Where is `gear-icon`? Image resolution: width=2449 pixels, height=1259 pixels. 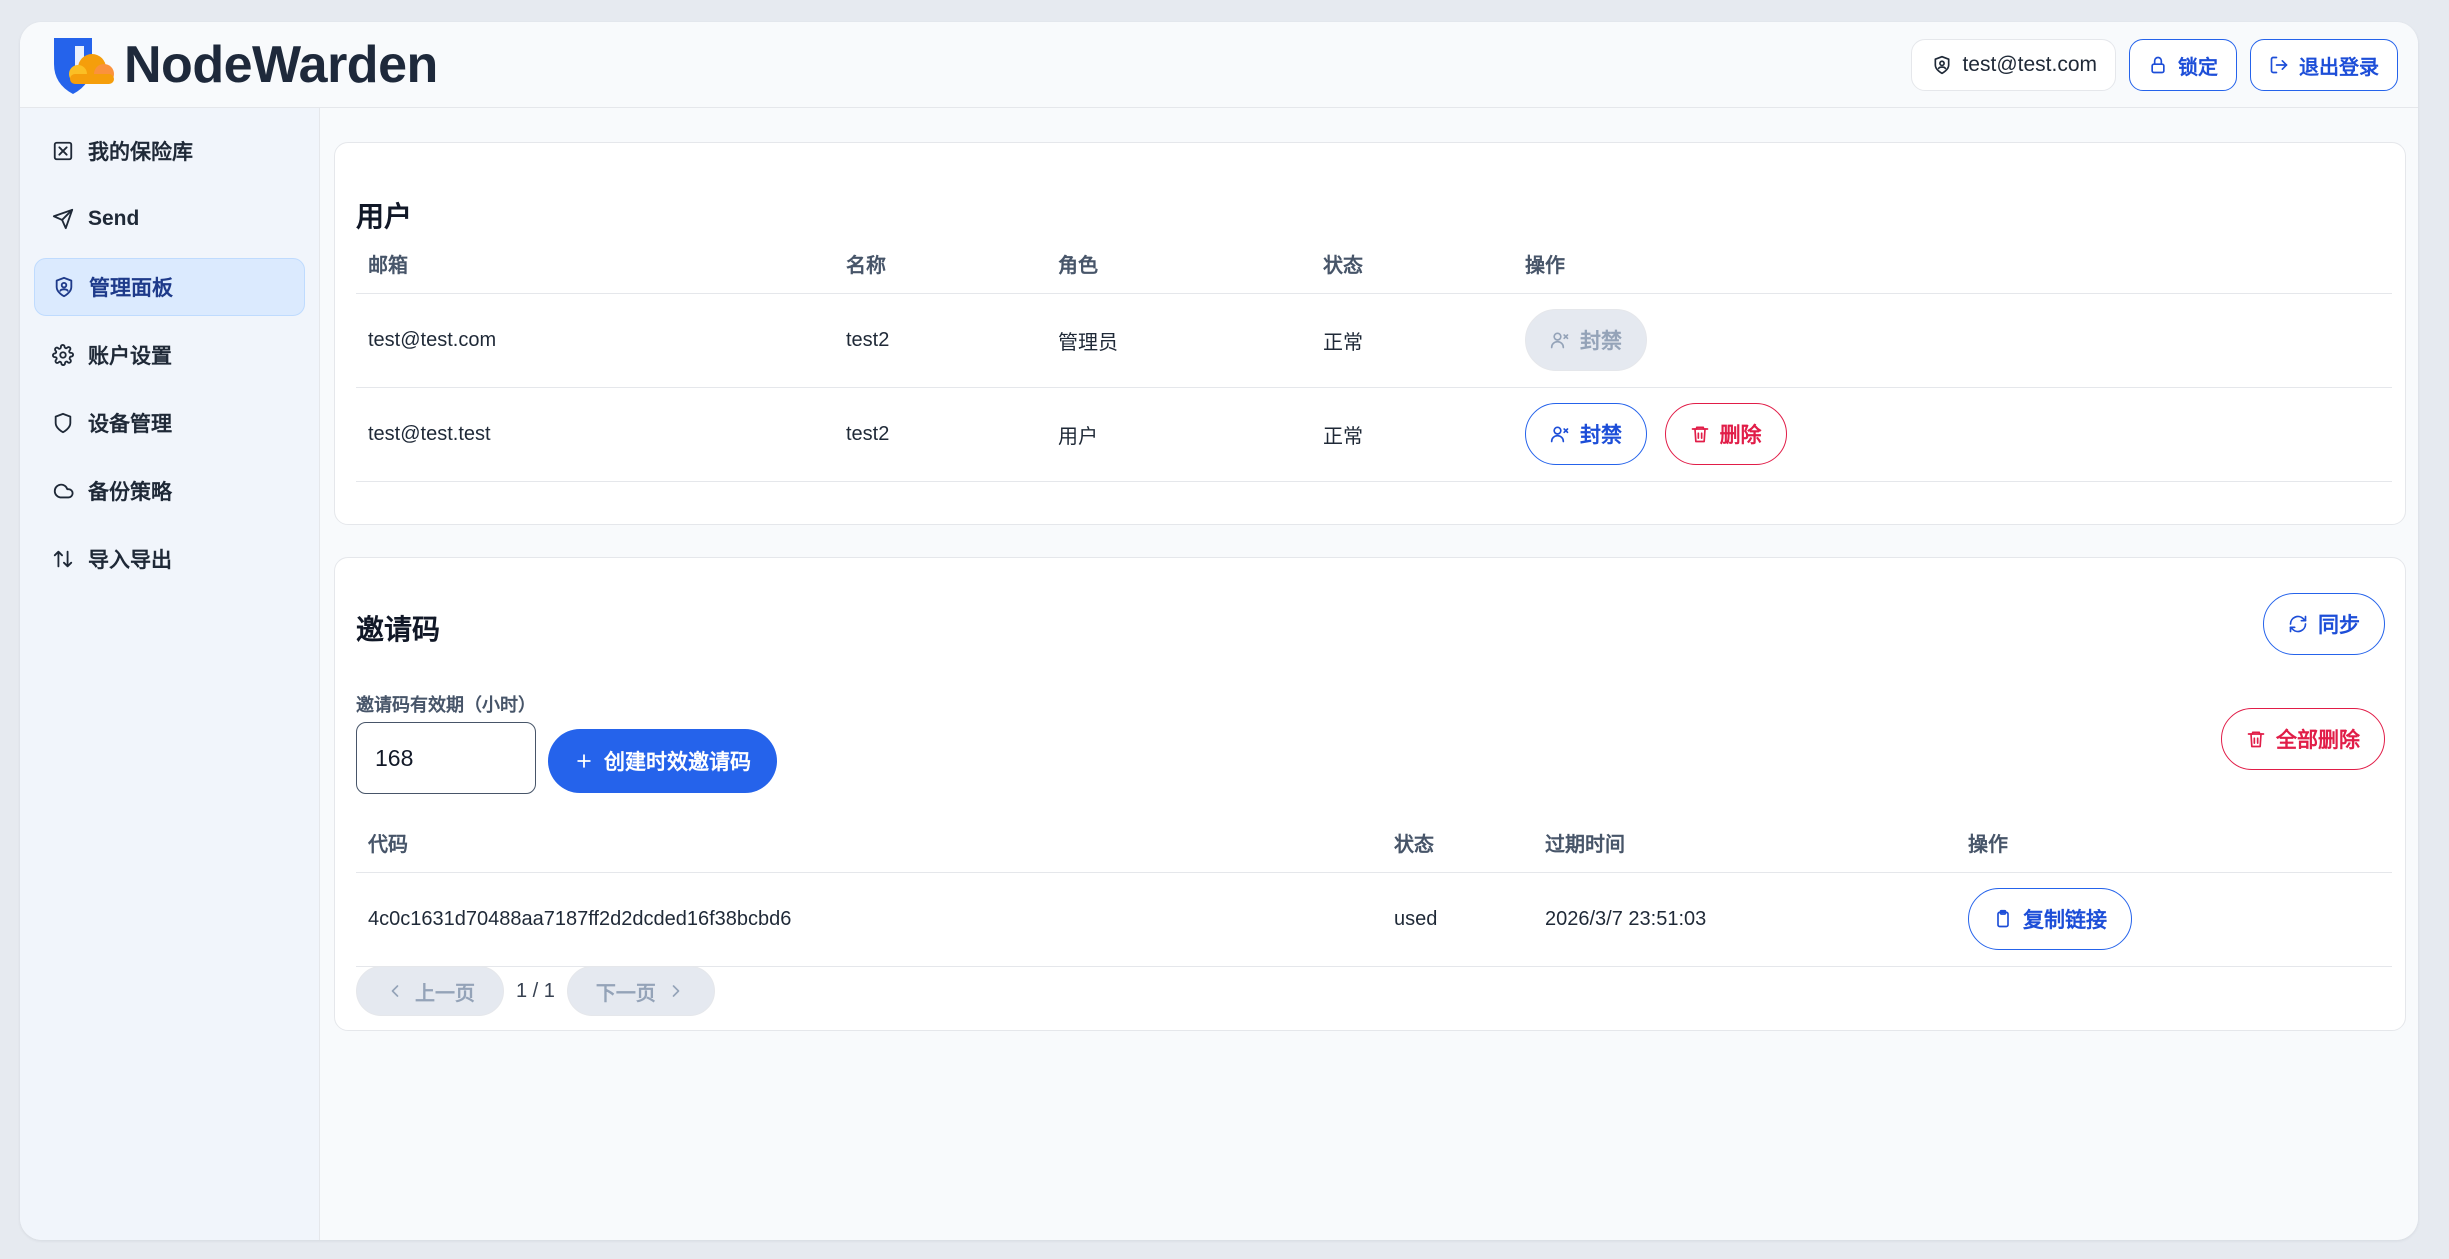 gear-icon is located at coordinates (63, 355).